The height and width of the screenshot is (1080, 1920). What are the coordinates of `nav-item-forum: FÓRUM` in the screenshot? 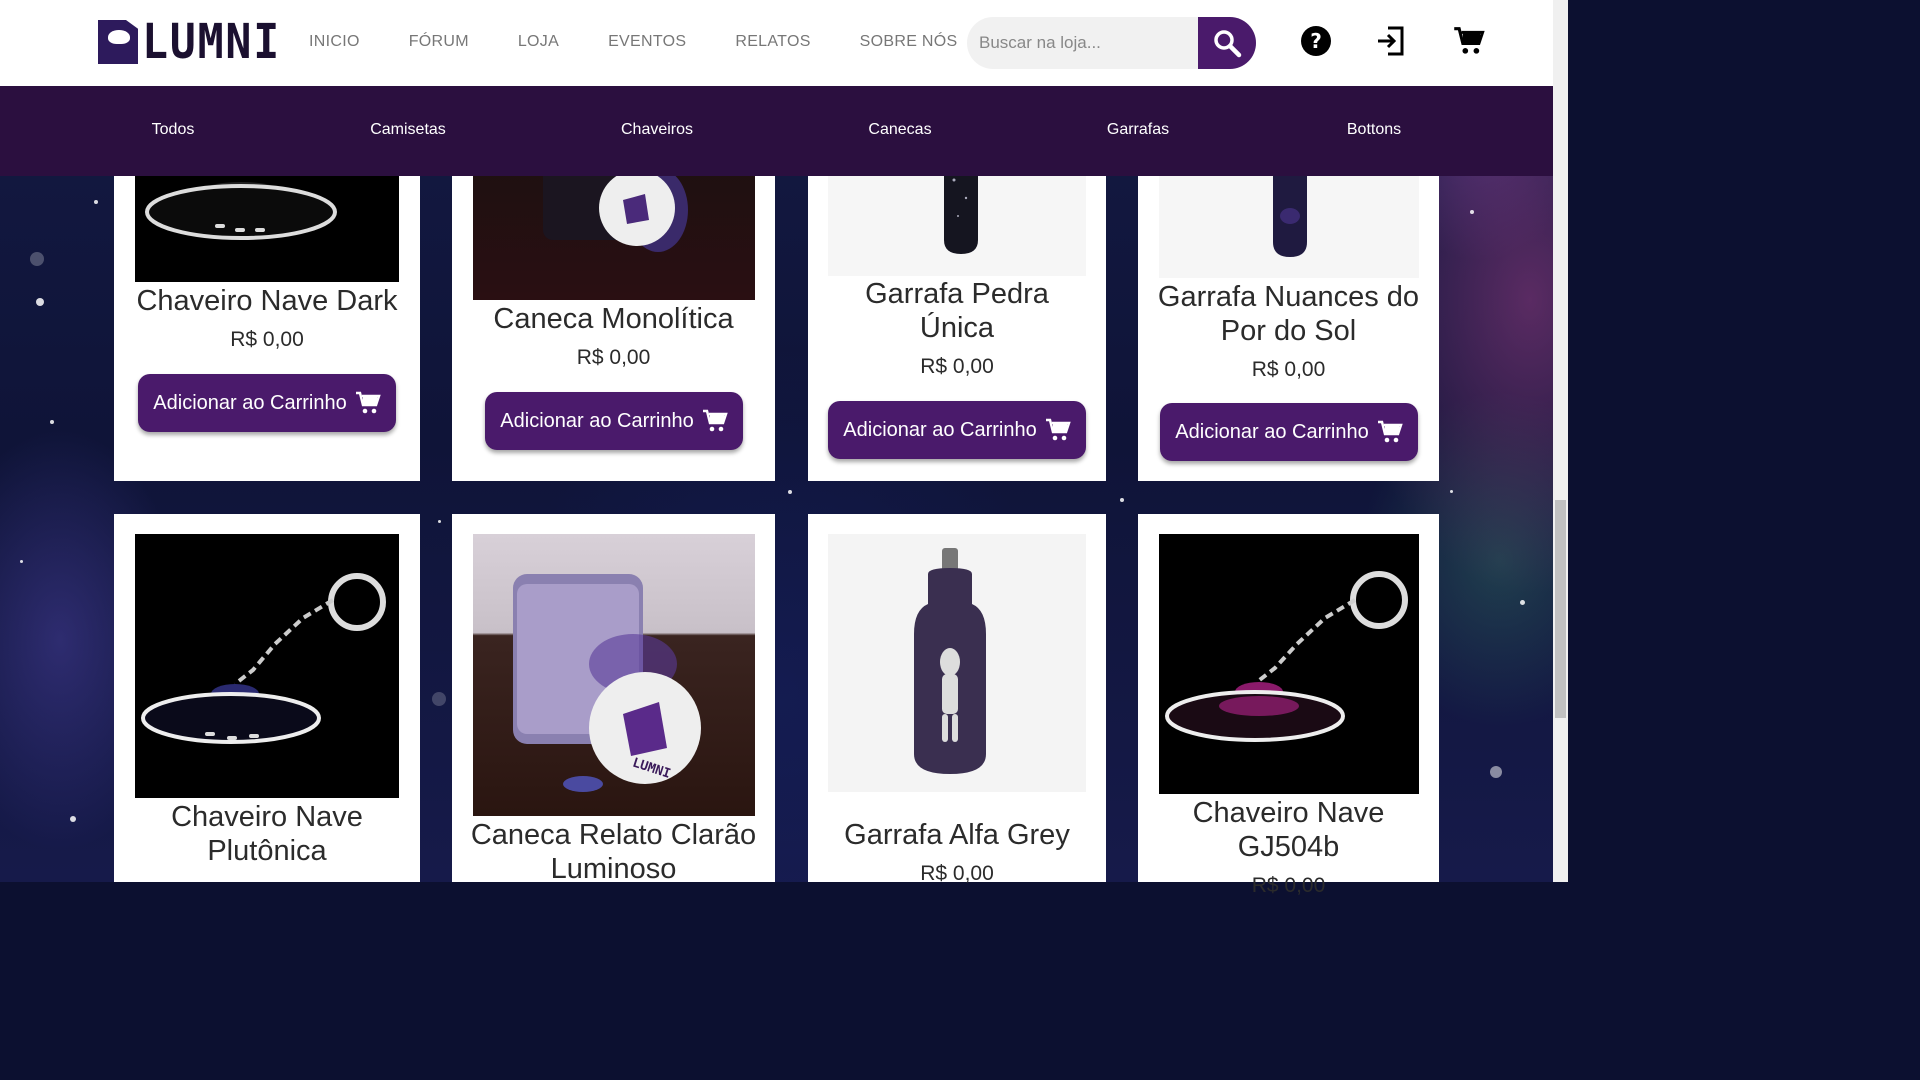 It's located at (439, 42).